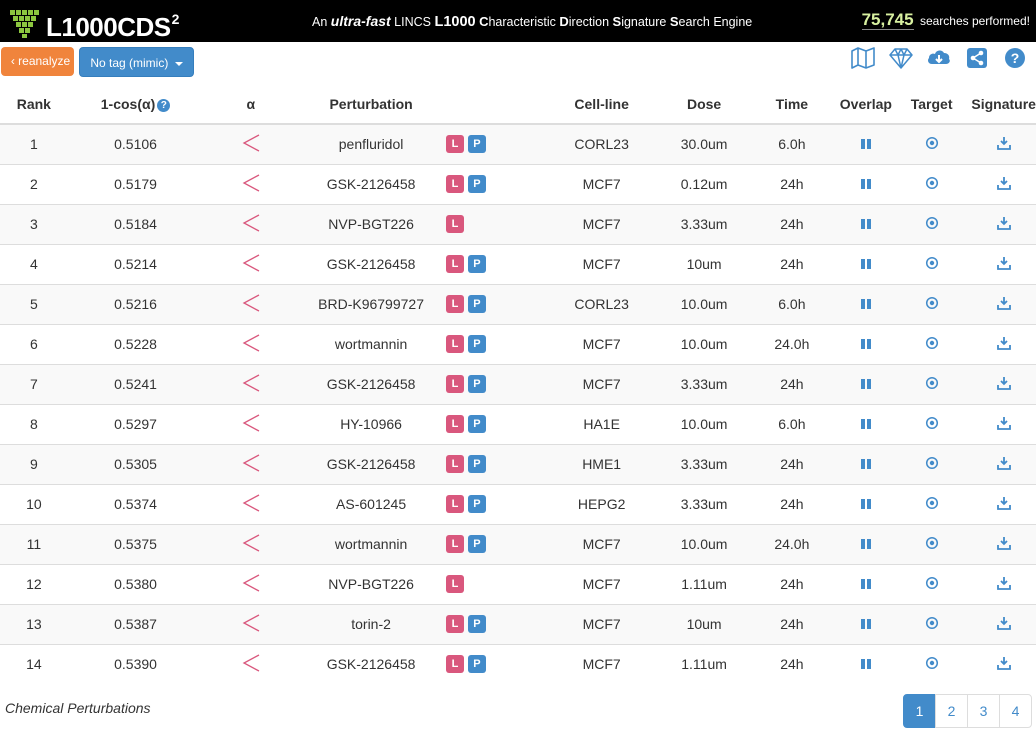 Image resolution: width=1036 pixels, height=736 pixels. Describe the element at coordinates (977, 58) in the screenshot. I see `share-icon` at that location.